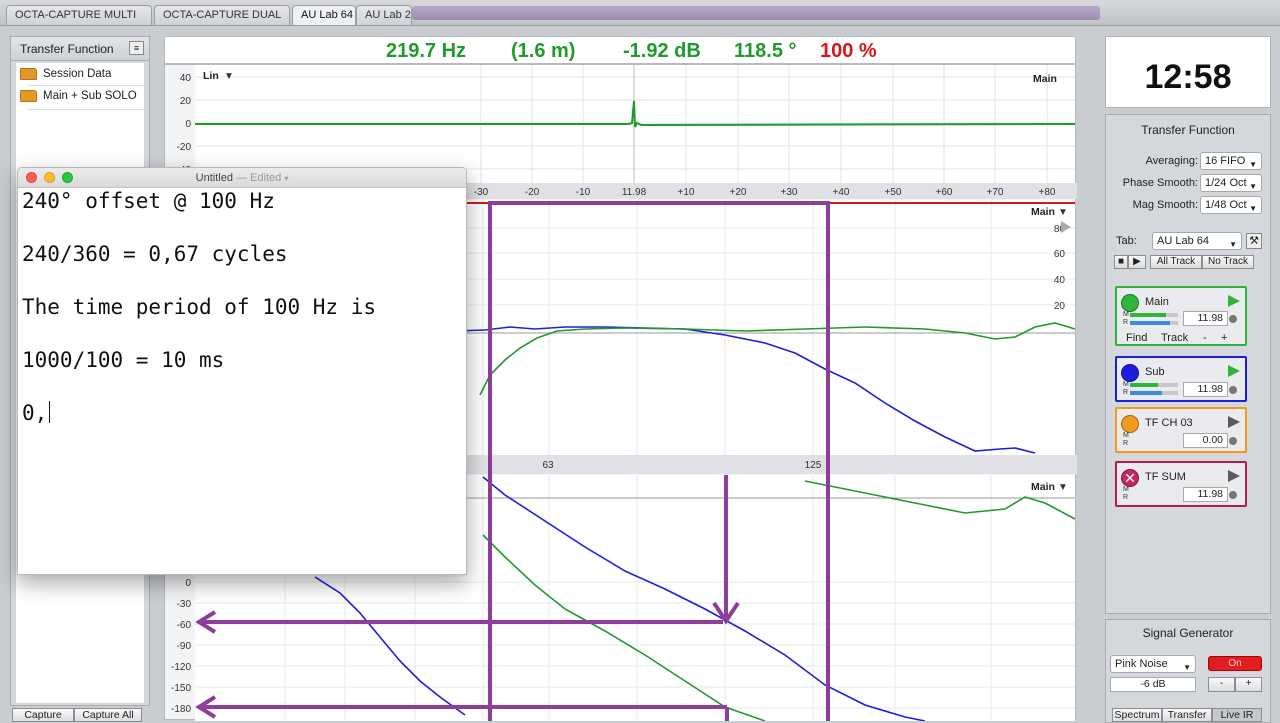  I want to click on averaging-select: 16 FIFO ▼, so click(1231, 161).